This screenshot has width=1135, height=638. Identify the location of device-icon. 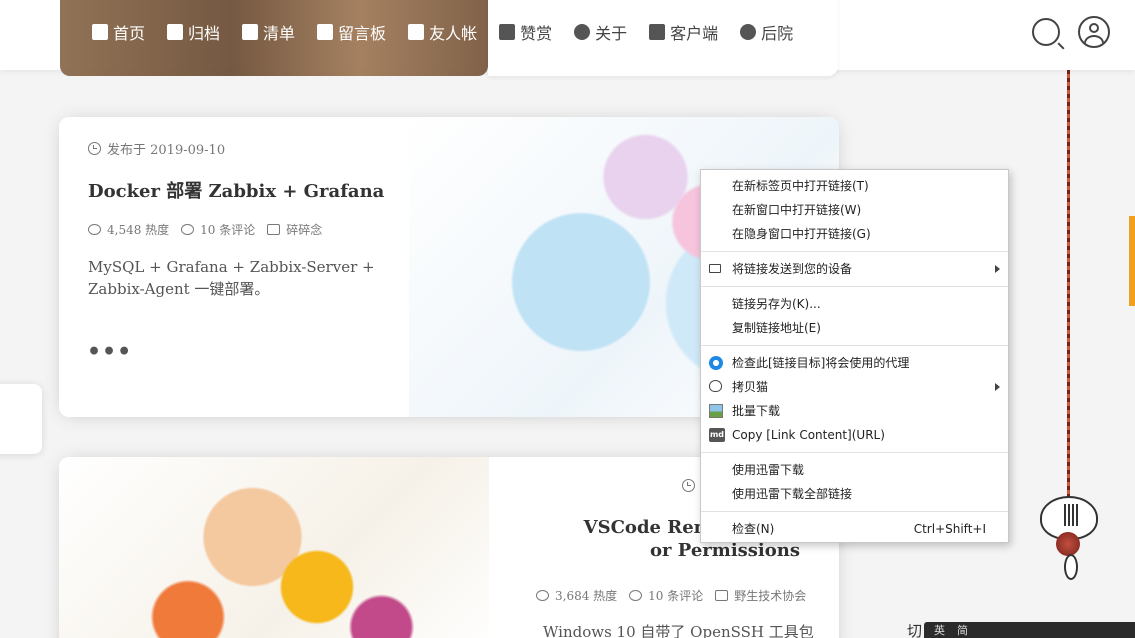
(715, 268).